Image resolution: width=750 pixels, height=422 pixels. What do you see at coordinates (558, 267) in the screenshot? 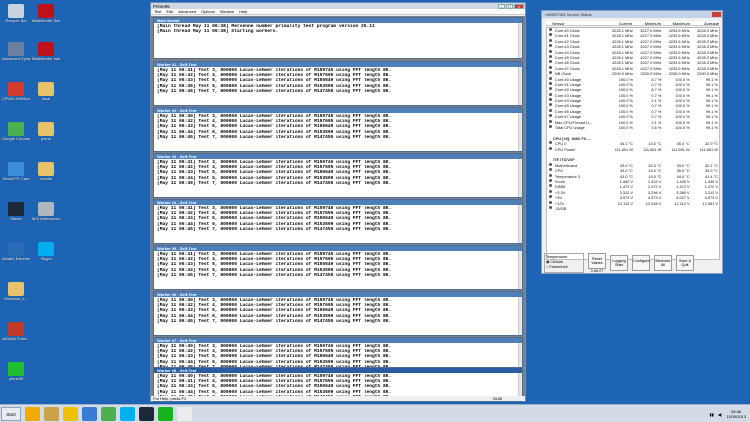
I see `fahrenheit-label: Fahrenheit` at bounding box center [558, 267].